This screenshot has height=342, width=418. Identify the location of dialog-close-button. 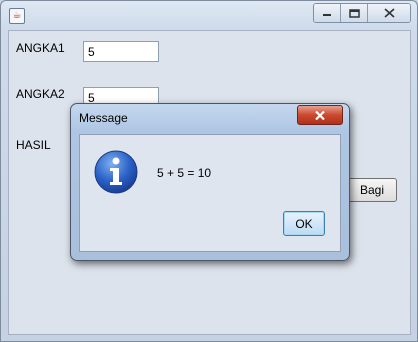
(320, 115).